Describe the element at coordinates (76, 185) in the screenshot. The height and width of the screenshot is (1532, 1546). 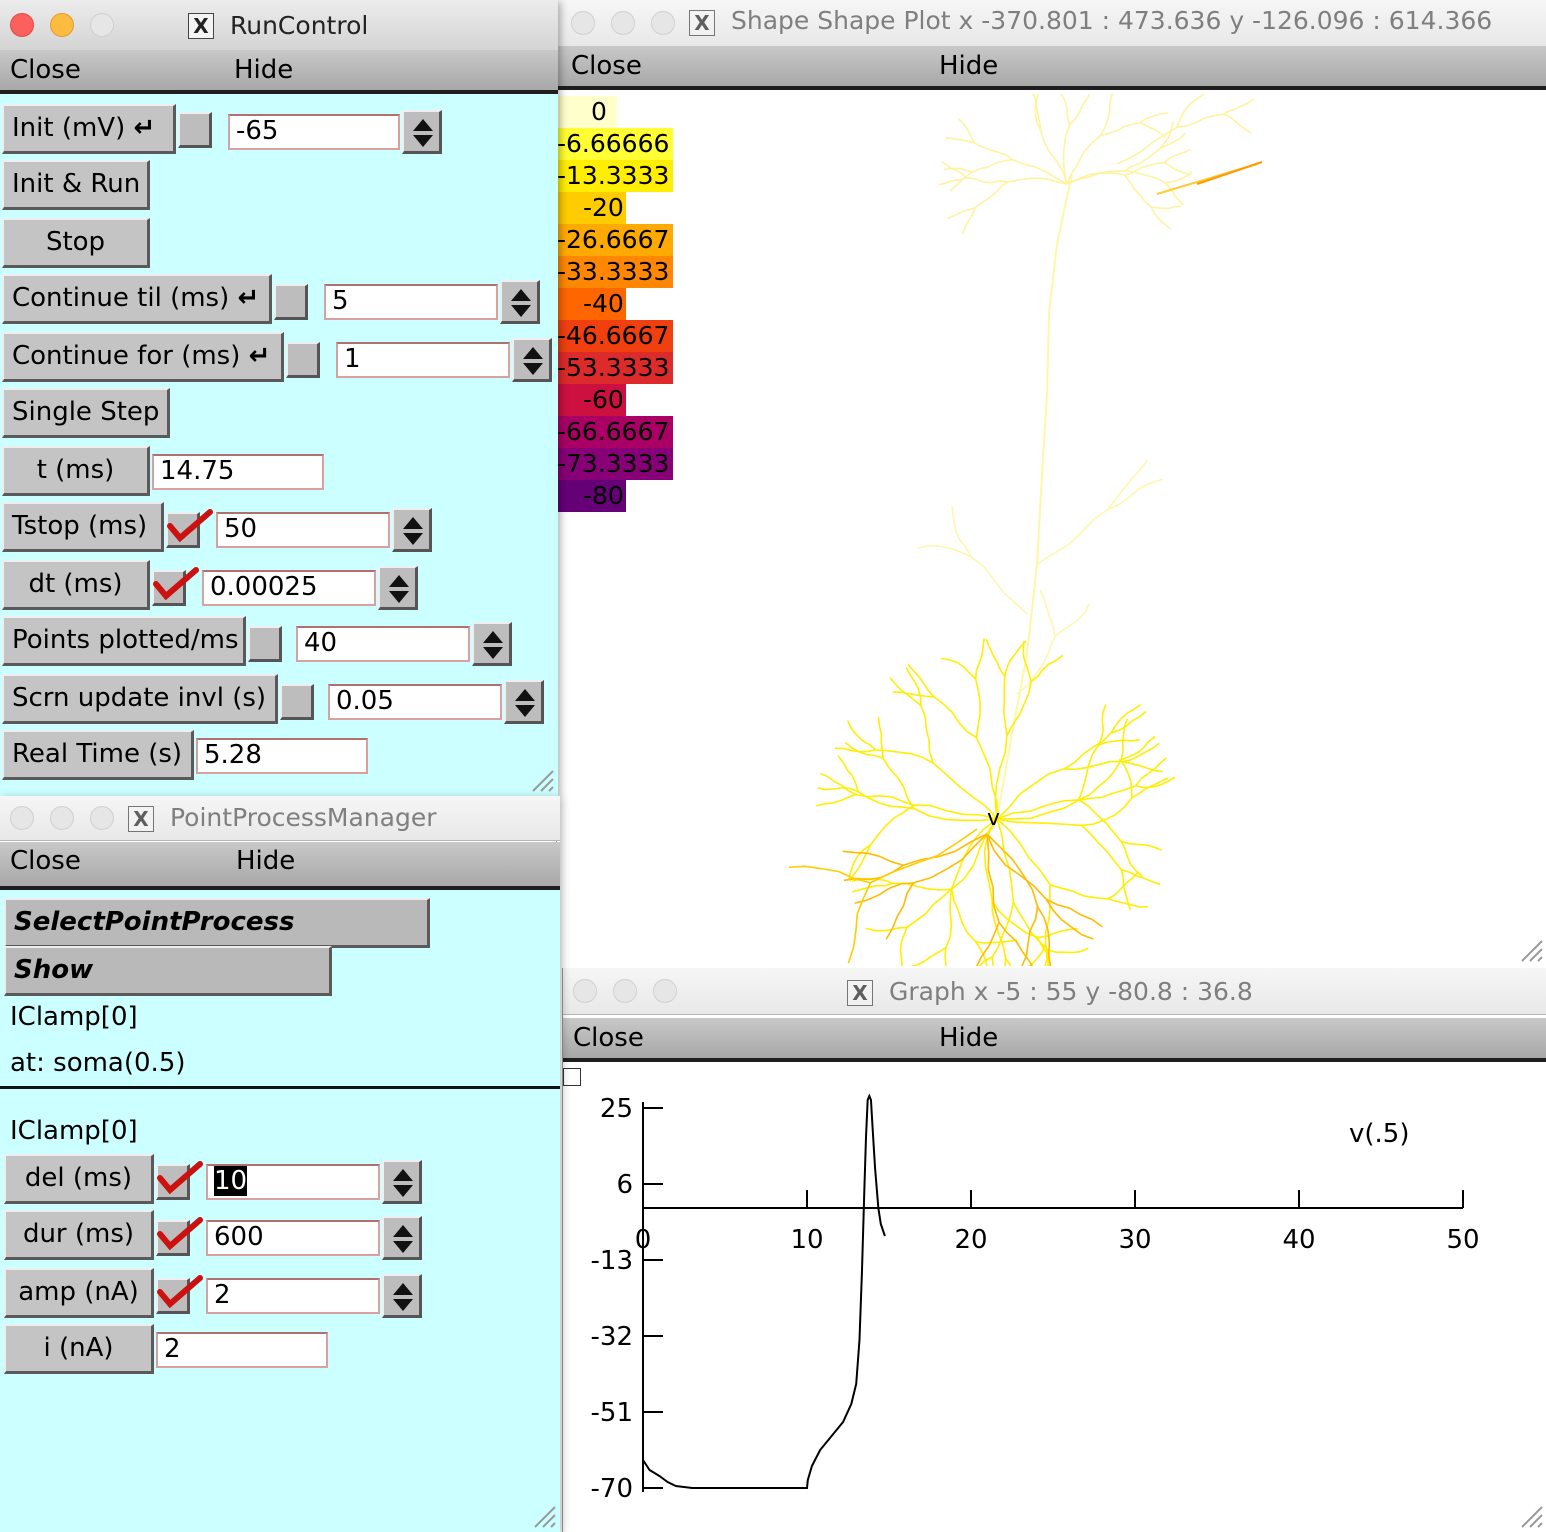
I see `init-run-button: Init & Run` at that location.